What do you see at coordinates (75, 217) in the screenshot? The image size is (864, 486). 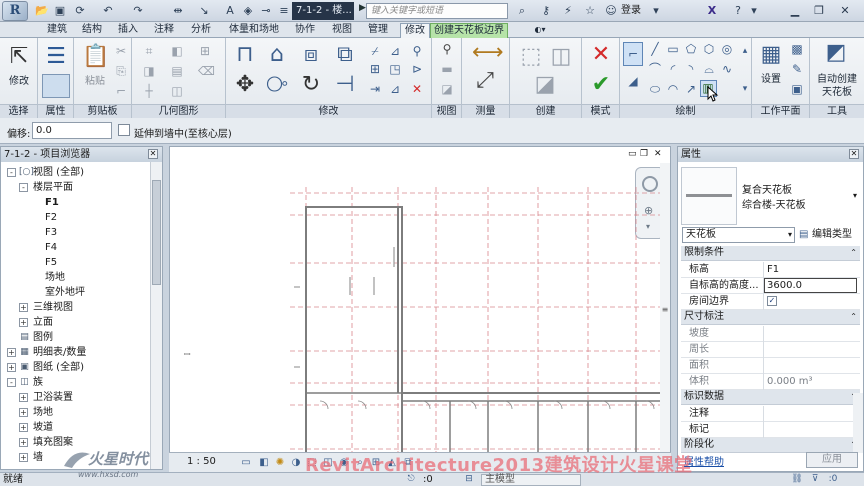 I see `browser-item: F2` at bounding box center [75, 217].